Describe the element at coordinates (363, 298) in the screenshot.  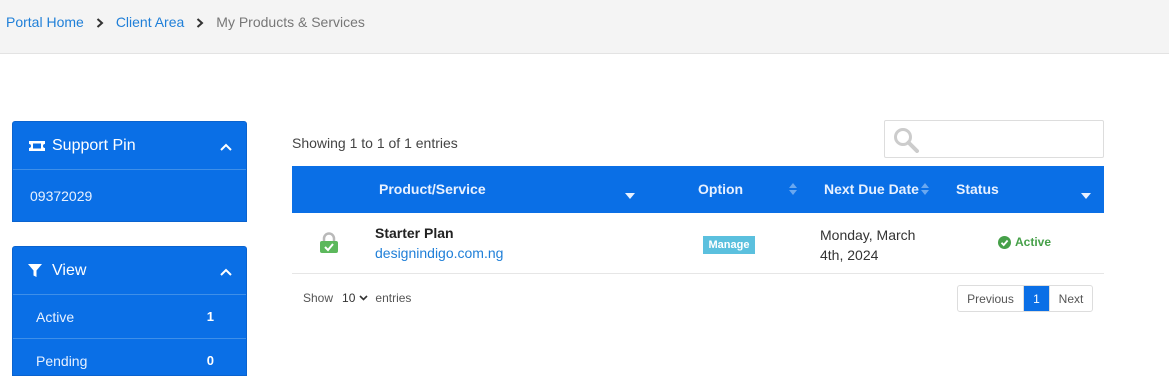
I see `chevron-down-icon` at that location.